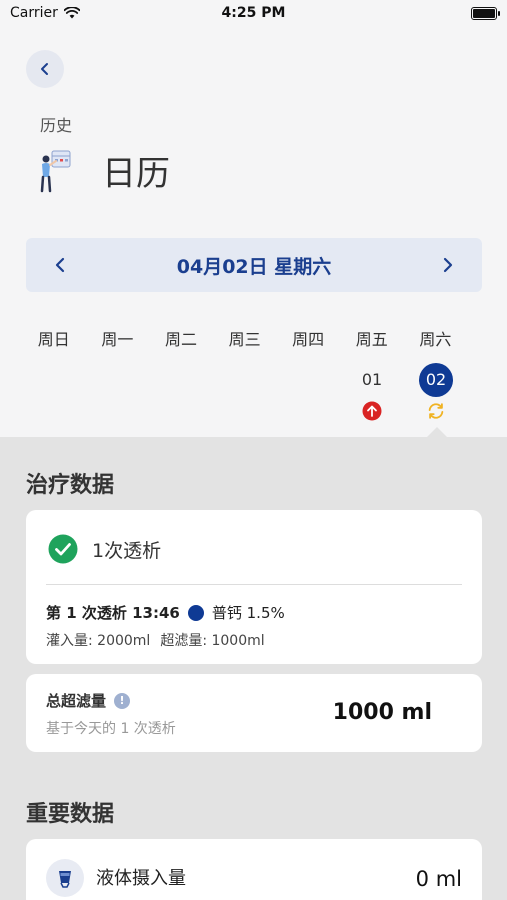 This screenshot has width=507, height=900. I want to click on calendar-day-02: 02, so click(436, 392).